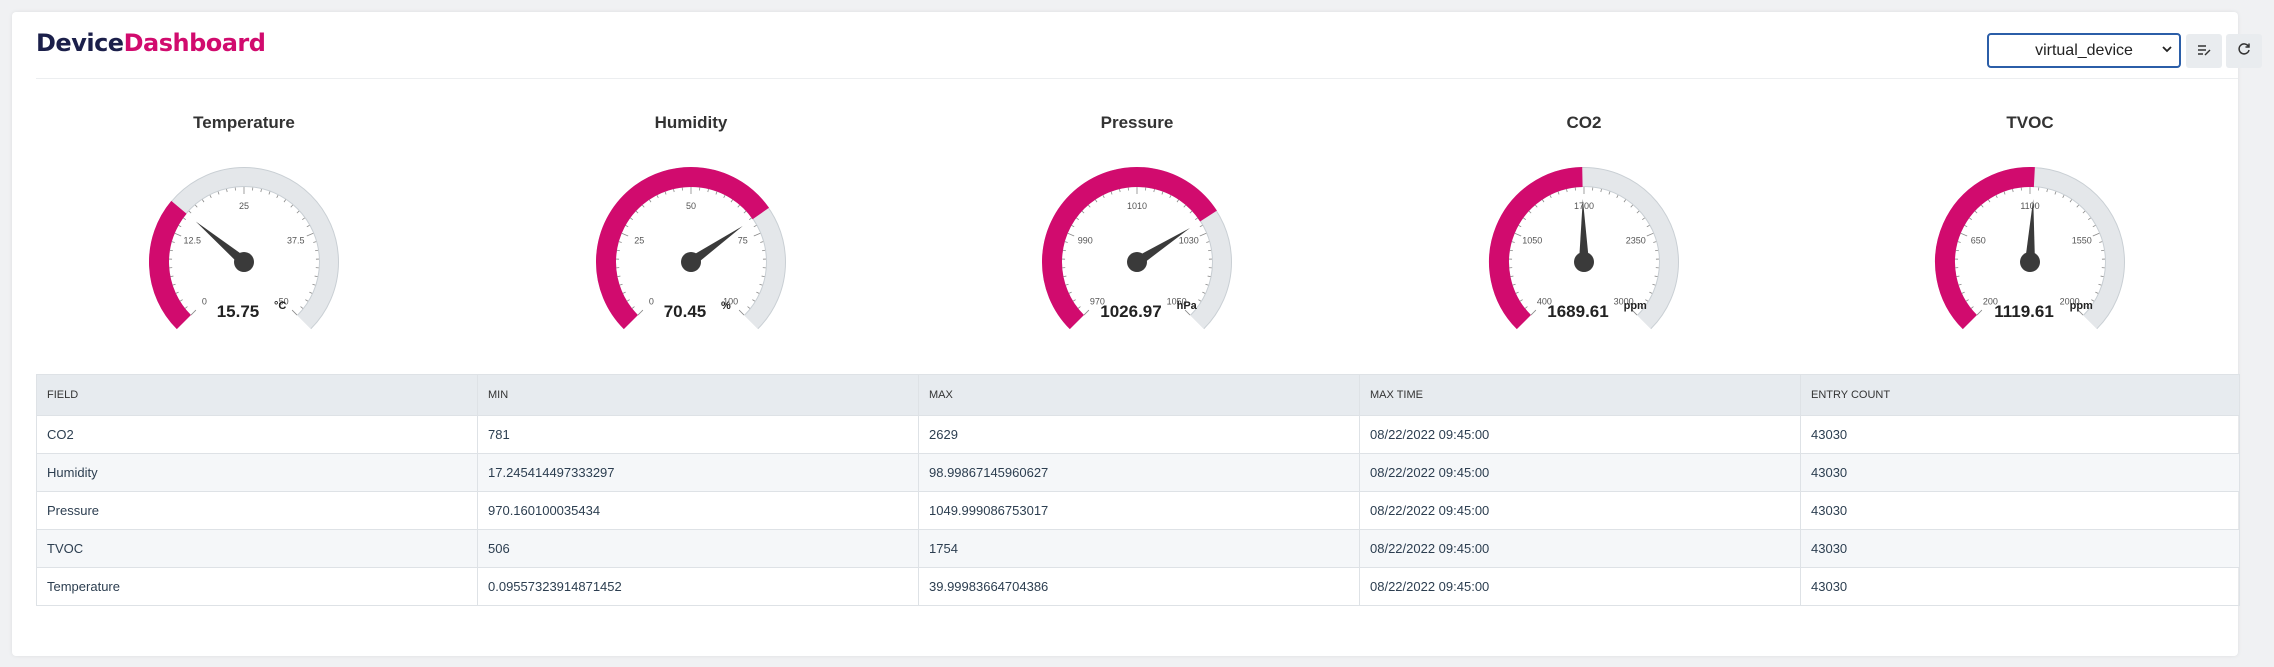 Image resolution: width=2274 pixels, height=667 pixels. What do you see at coordinates (691, 206) in the screenshot?
I see `gauge-tick-label: 50` at bounding box center [691, 206].